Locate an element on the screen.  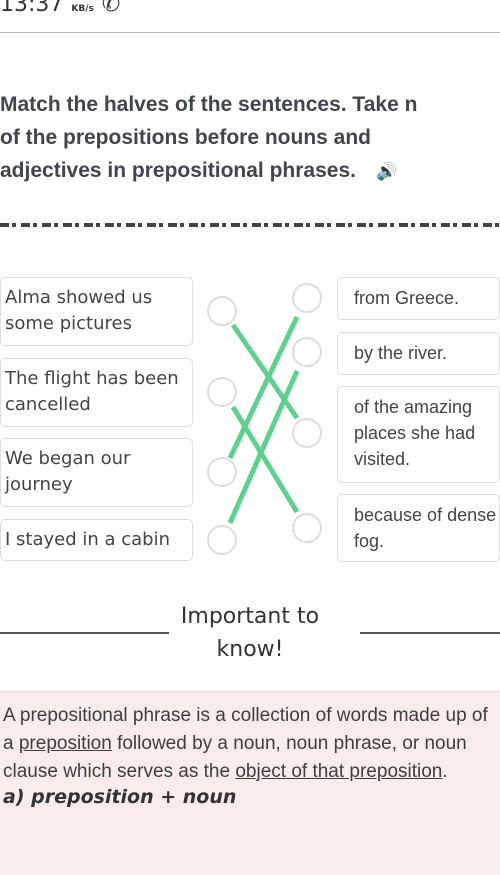
info-part: . is located at coordinates (445, 771).